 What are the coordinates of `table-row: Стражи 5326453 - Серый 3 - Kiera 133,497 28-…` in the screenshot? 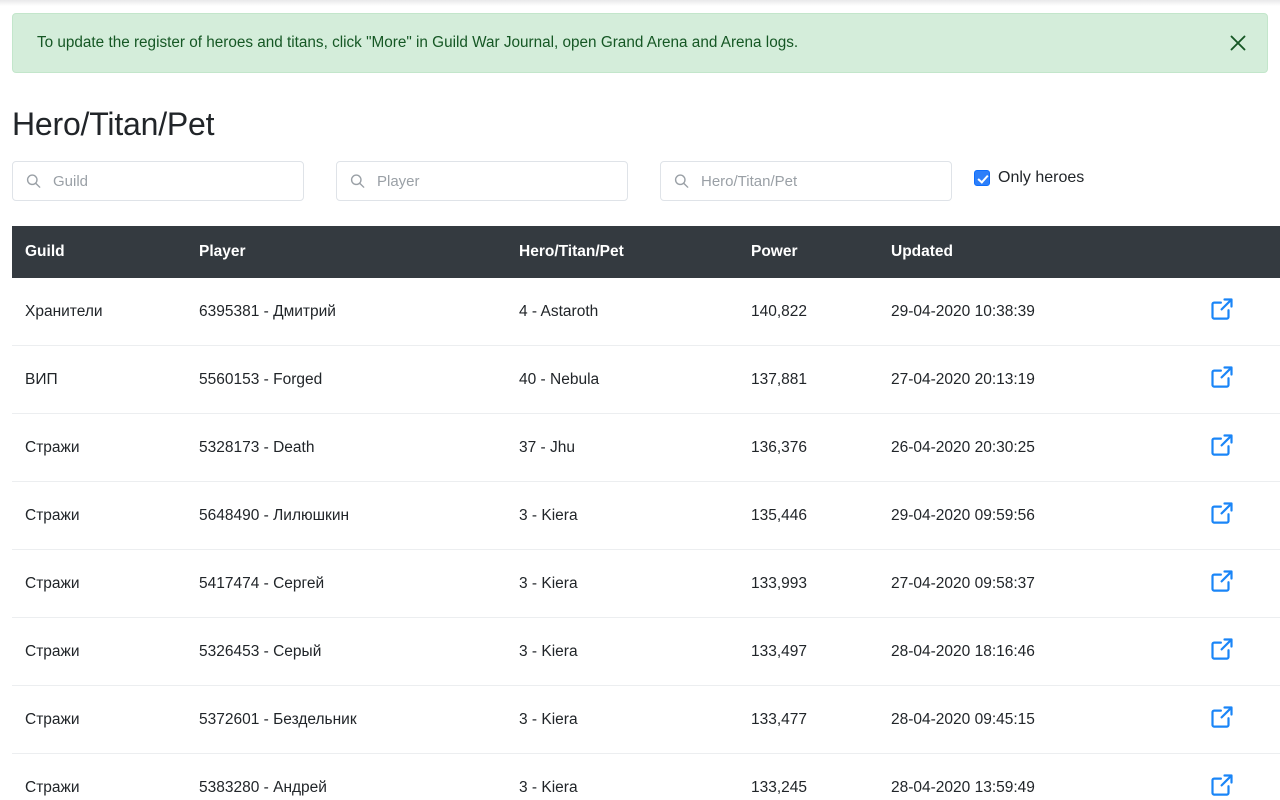 It's located at (646, 651).